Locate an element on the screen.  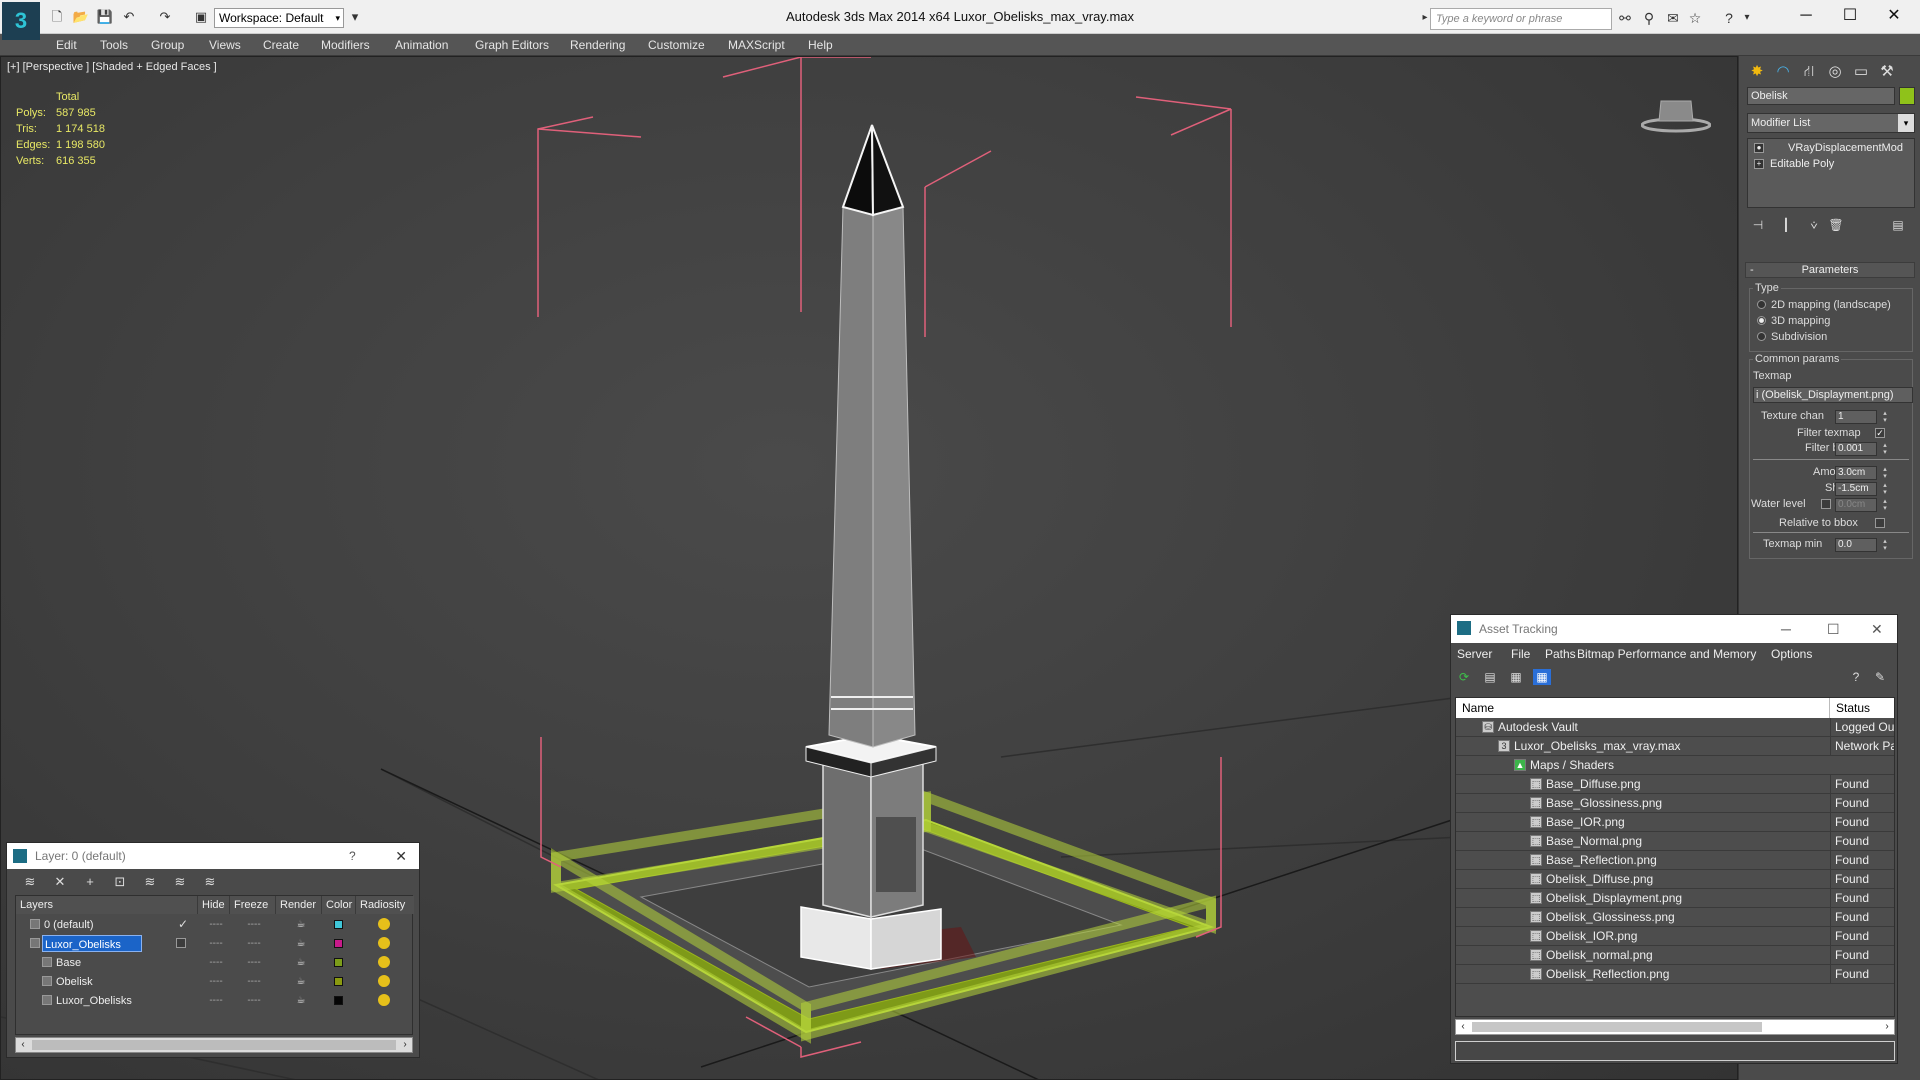
asset-row: ⬚ Obelisk_Glossiness.png Found is located at coordinates (1675, 917).